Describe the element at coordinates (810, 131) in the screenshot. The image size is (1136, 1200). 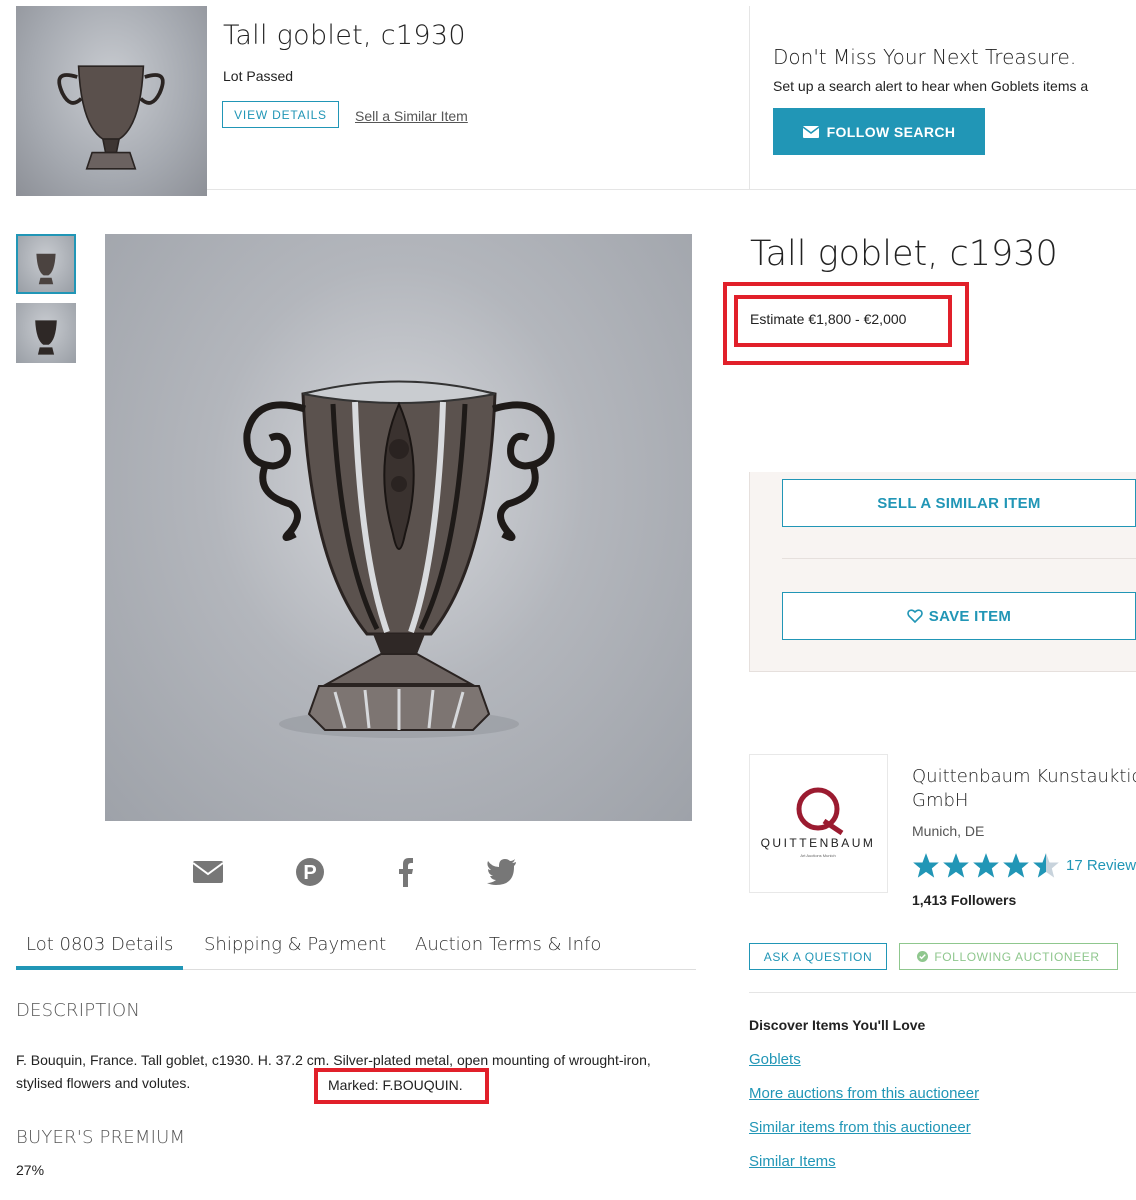
I see `envelope-icon` at that location.